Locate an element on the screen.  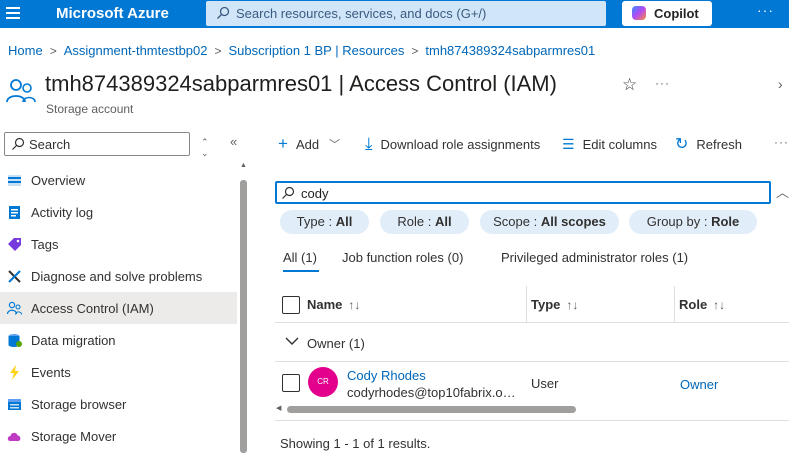
column-label: Role is located at coordinates (693, 304).